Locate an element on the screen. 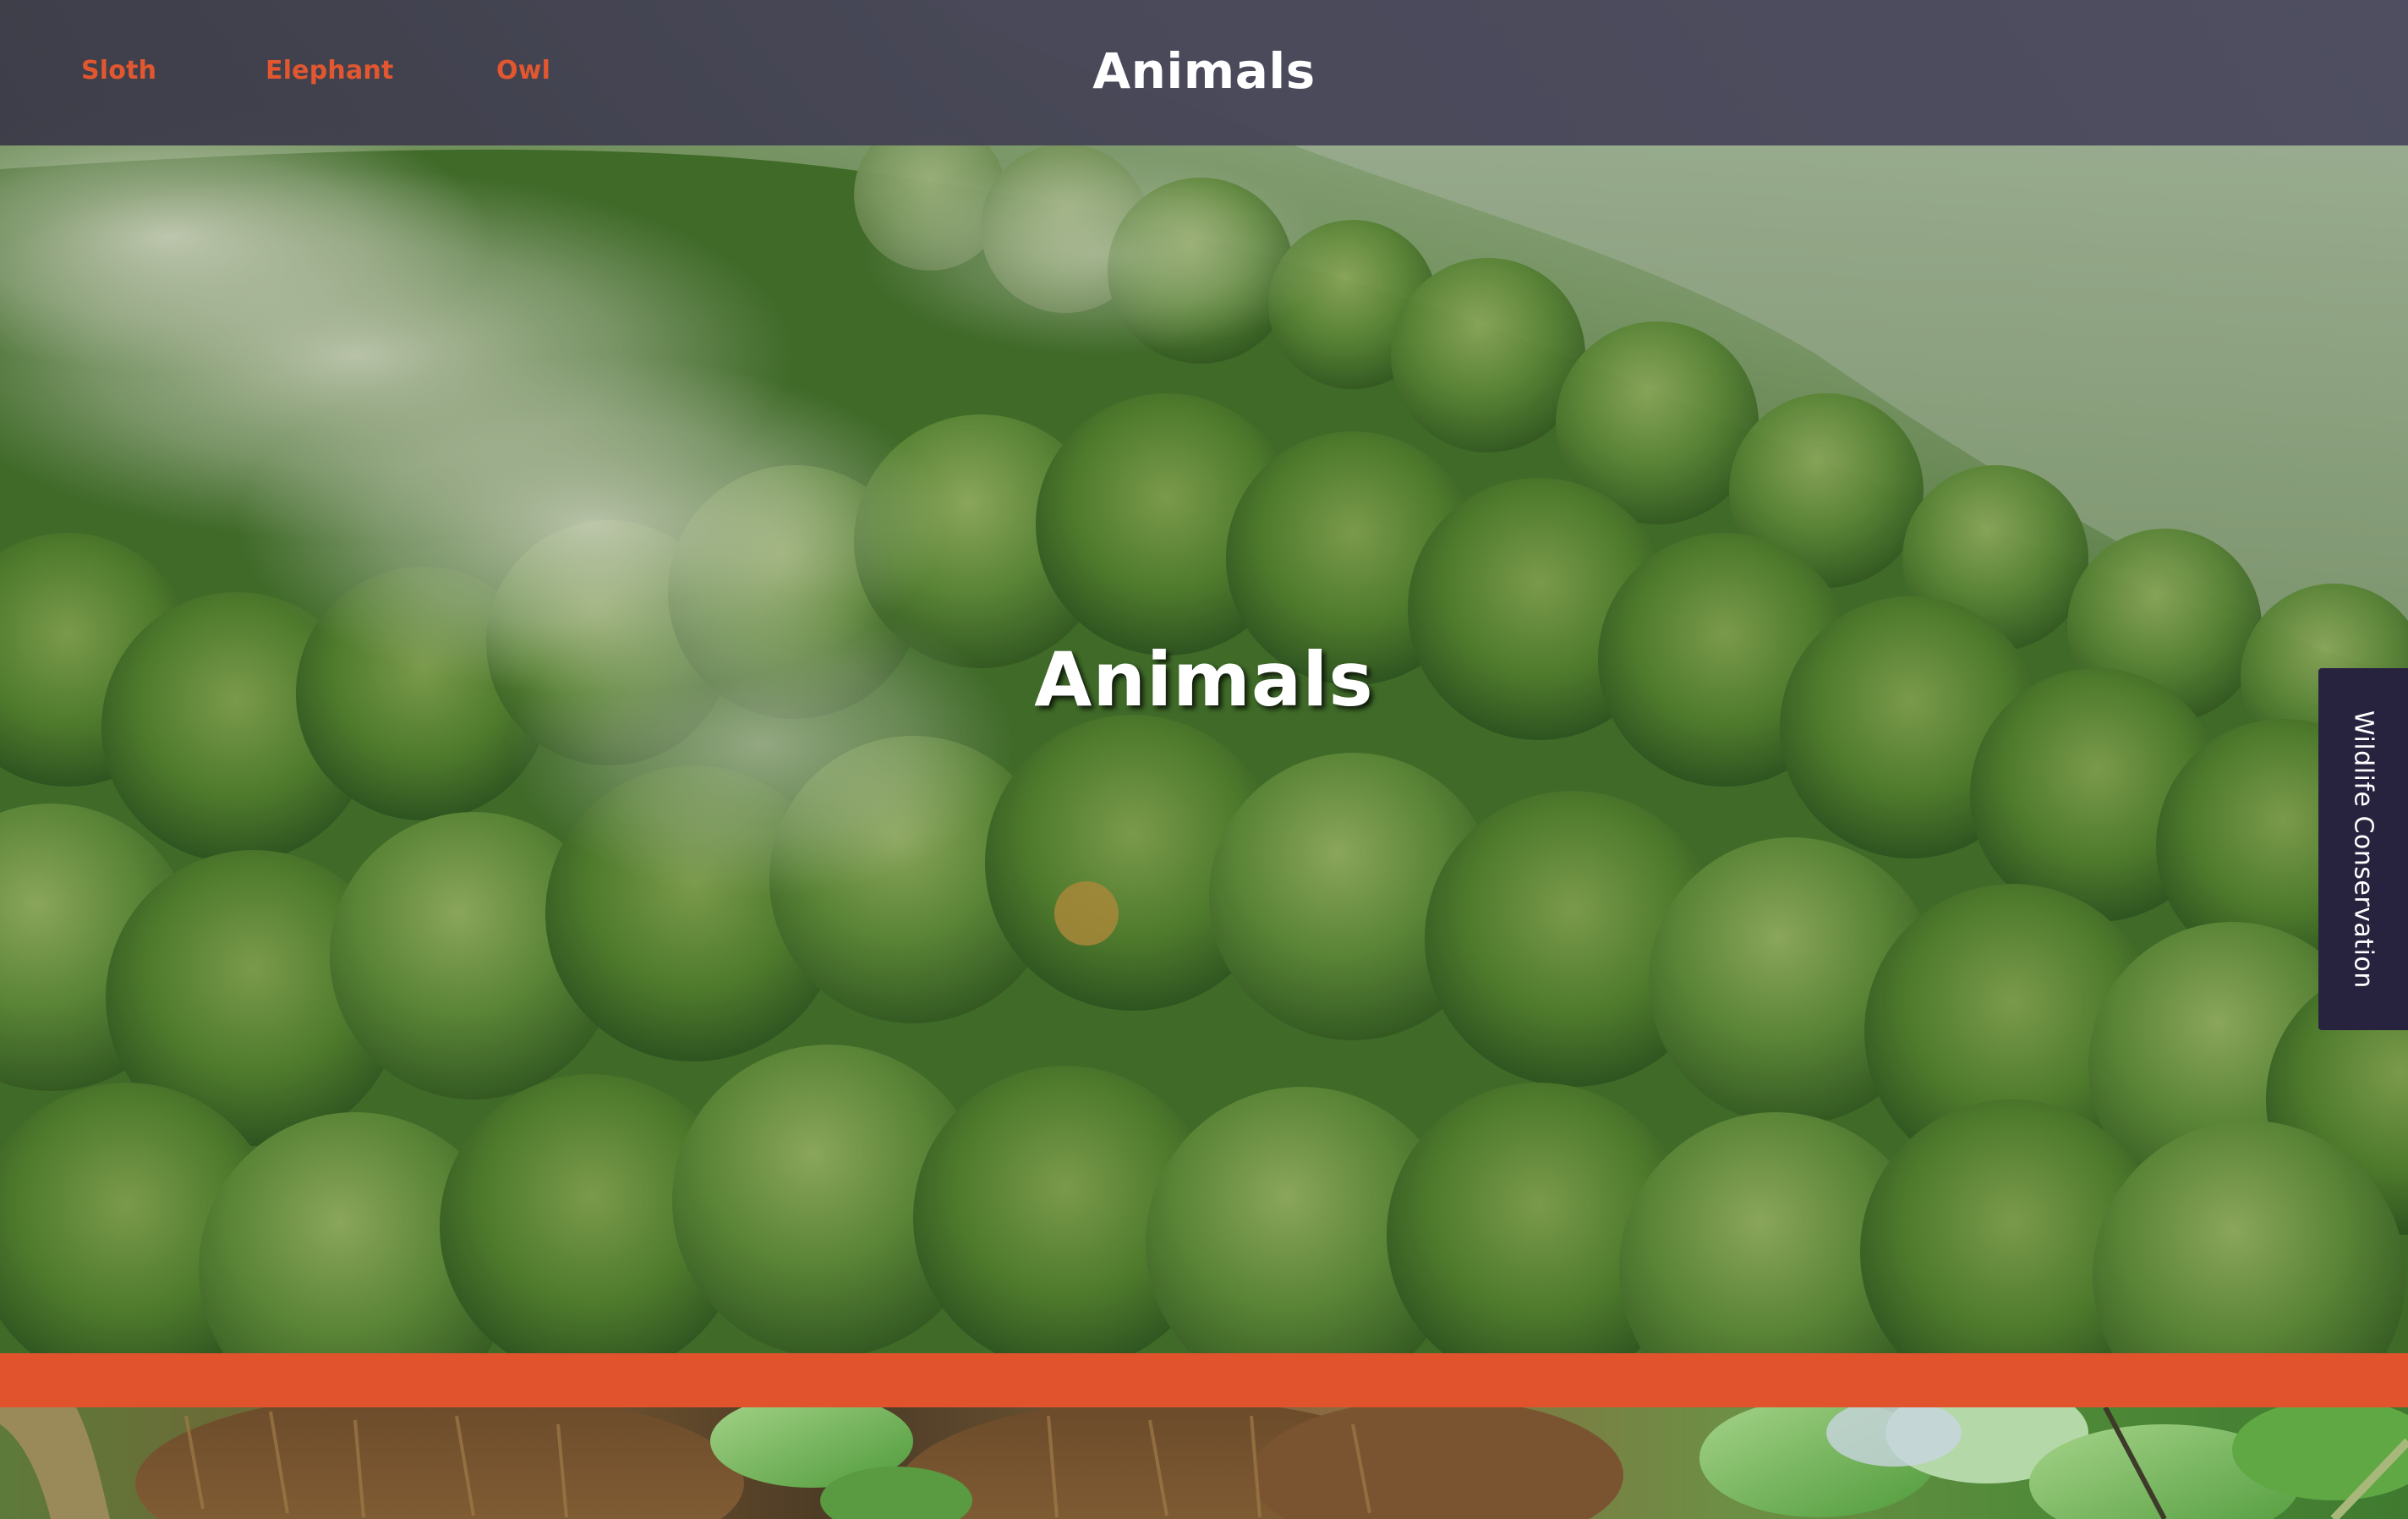 Image resolution: width=2408 pixels, height=1519 pixels. wildlife-conservation-tab: Wildlife Conservation is located at coordinates (2363, 849).